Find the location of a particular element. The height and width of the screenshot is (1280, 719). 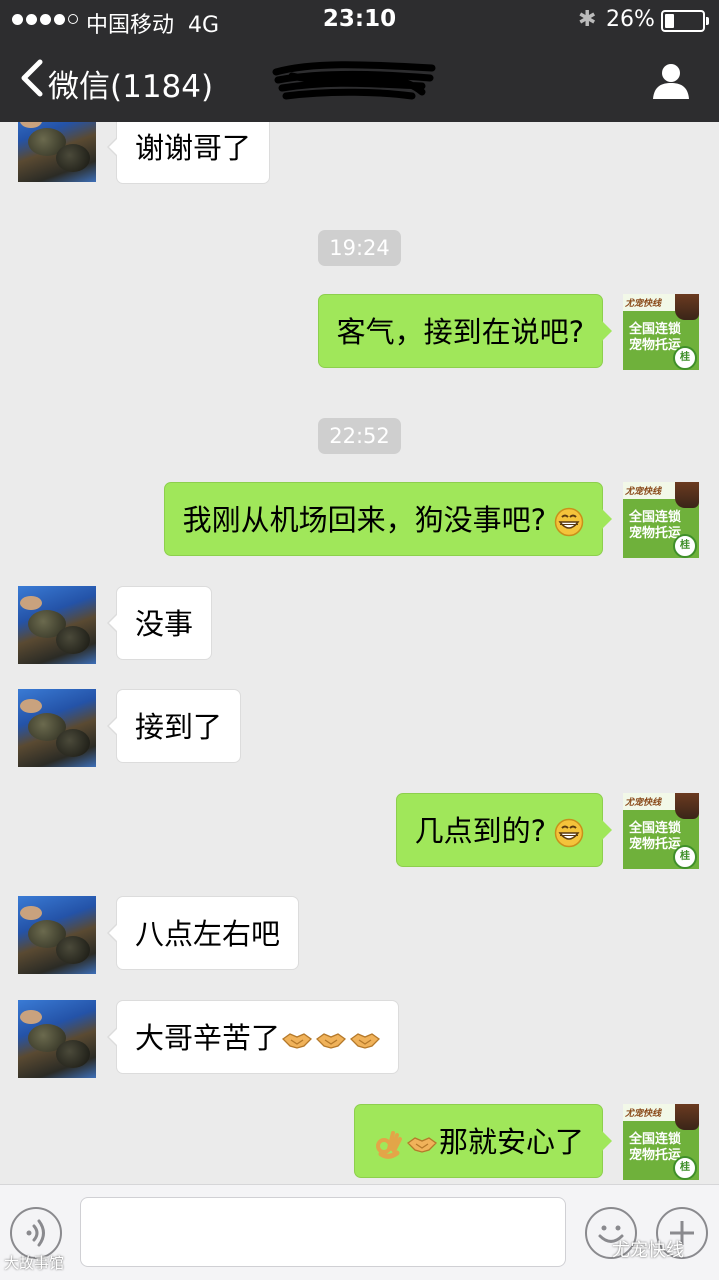

input-bar is located at coordinates (359, 1232).